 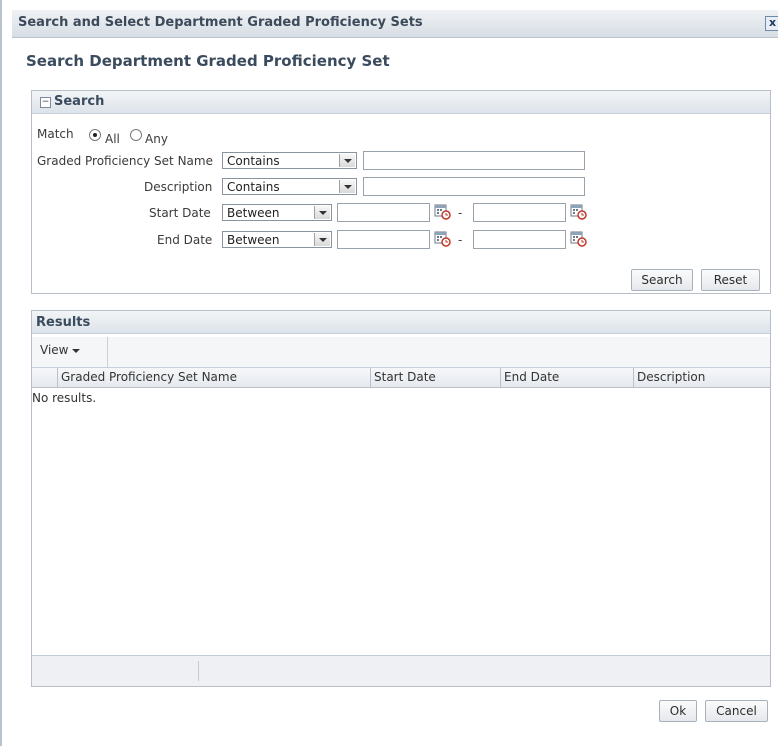 What do you see at coordinates (95, 135) in the screenshot?
I see `match-all-radio` at bounding box center [95, 135].